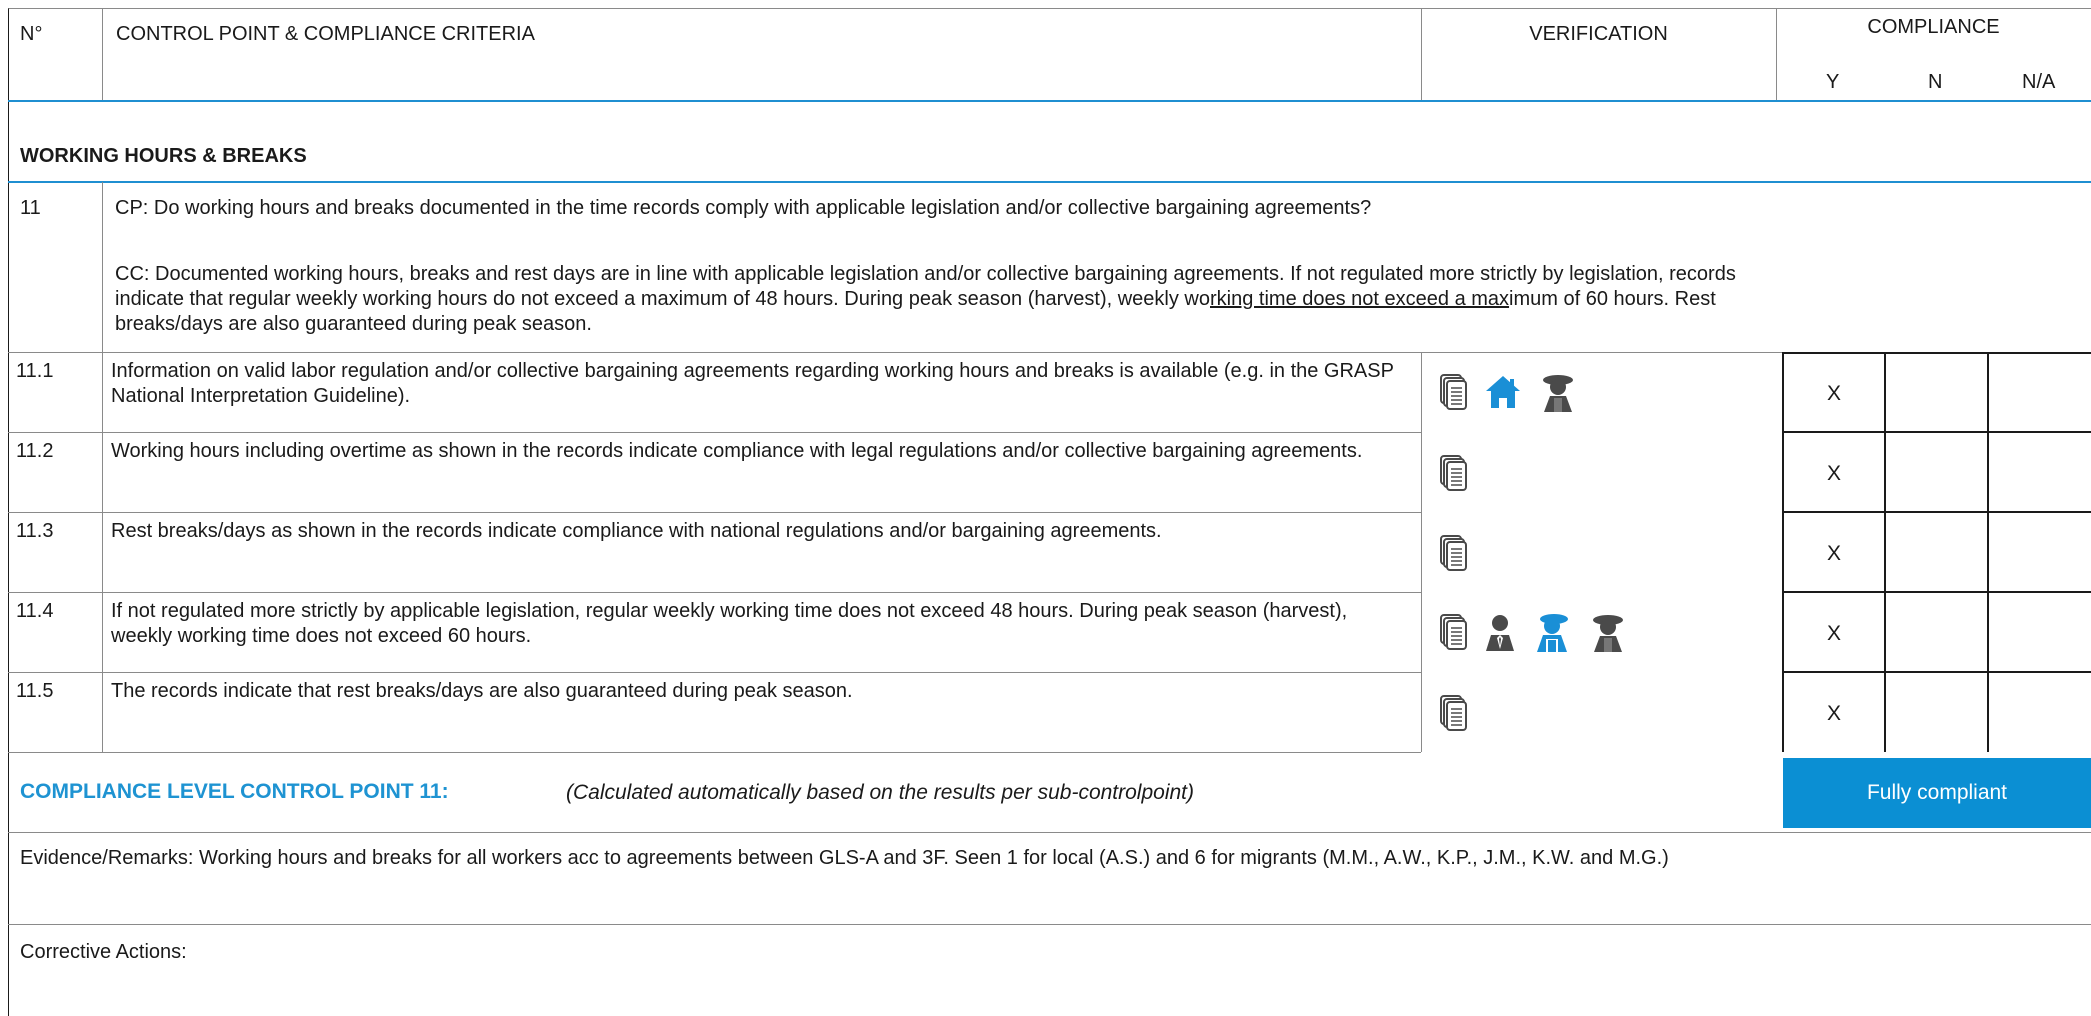 Image resolution: width=2091 pixels, height=1016 pixels. Describe the element at coordinates (1500, 632) in the screenshot. I see `manager-icon` at that location.